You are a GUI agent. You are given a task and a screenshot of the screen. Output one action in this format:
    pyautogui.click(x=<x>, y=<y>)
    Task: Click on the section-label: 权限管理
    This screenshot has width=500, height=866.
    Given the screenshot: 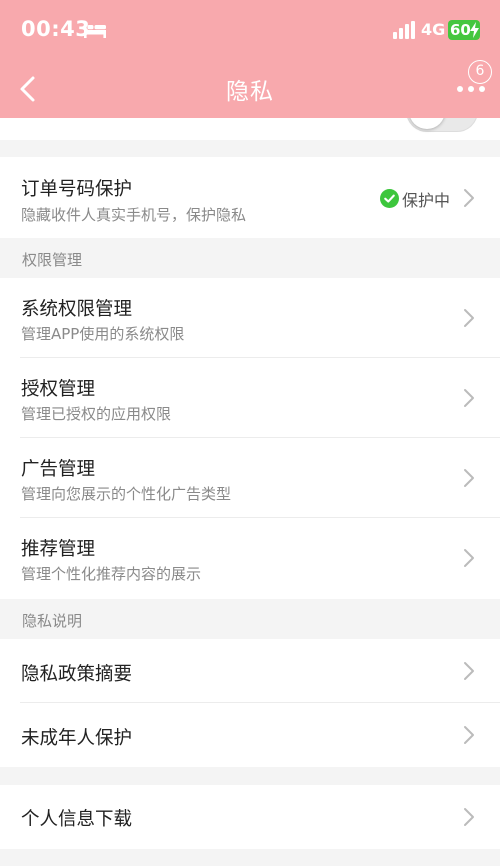 What is the action you would take?
    pyautogui.click(x=52, y=260)
    